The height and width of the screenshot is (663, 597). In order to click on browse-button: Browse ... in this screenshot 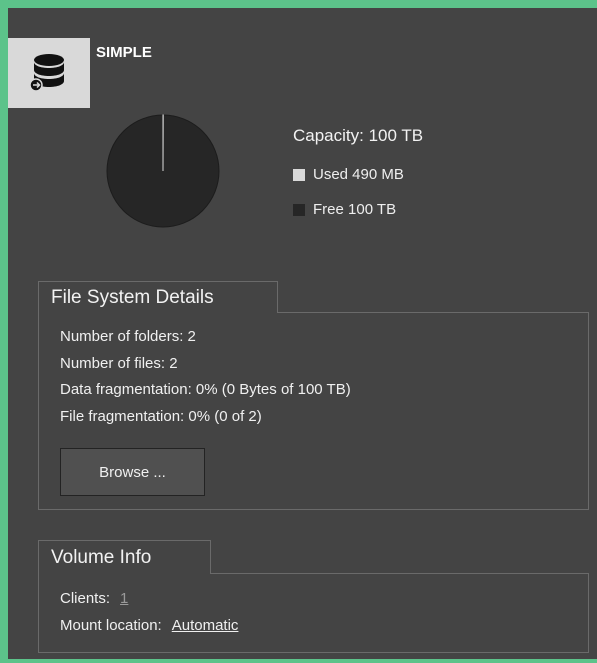, I will do `click(132, 472)`.